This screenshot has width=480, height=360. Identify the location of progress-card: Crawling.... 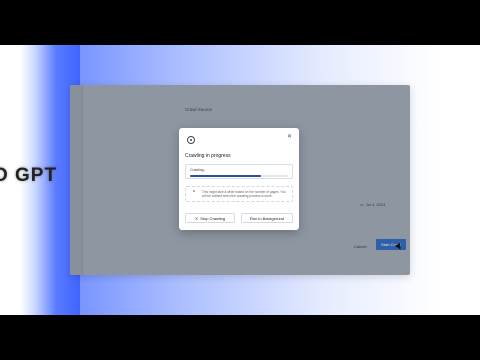
(239, 171).